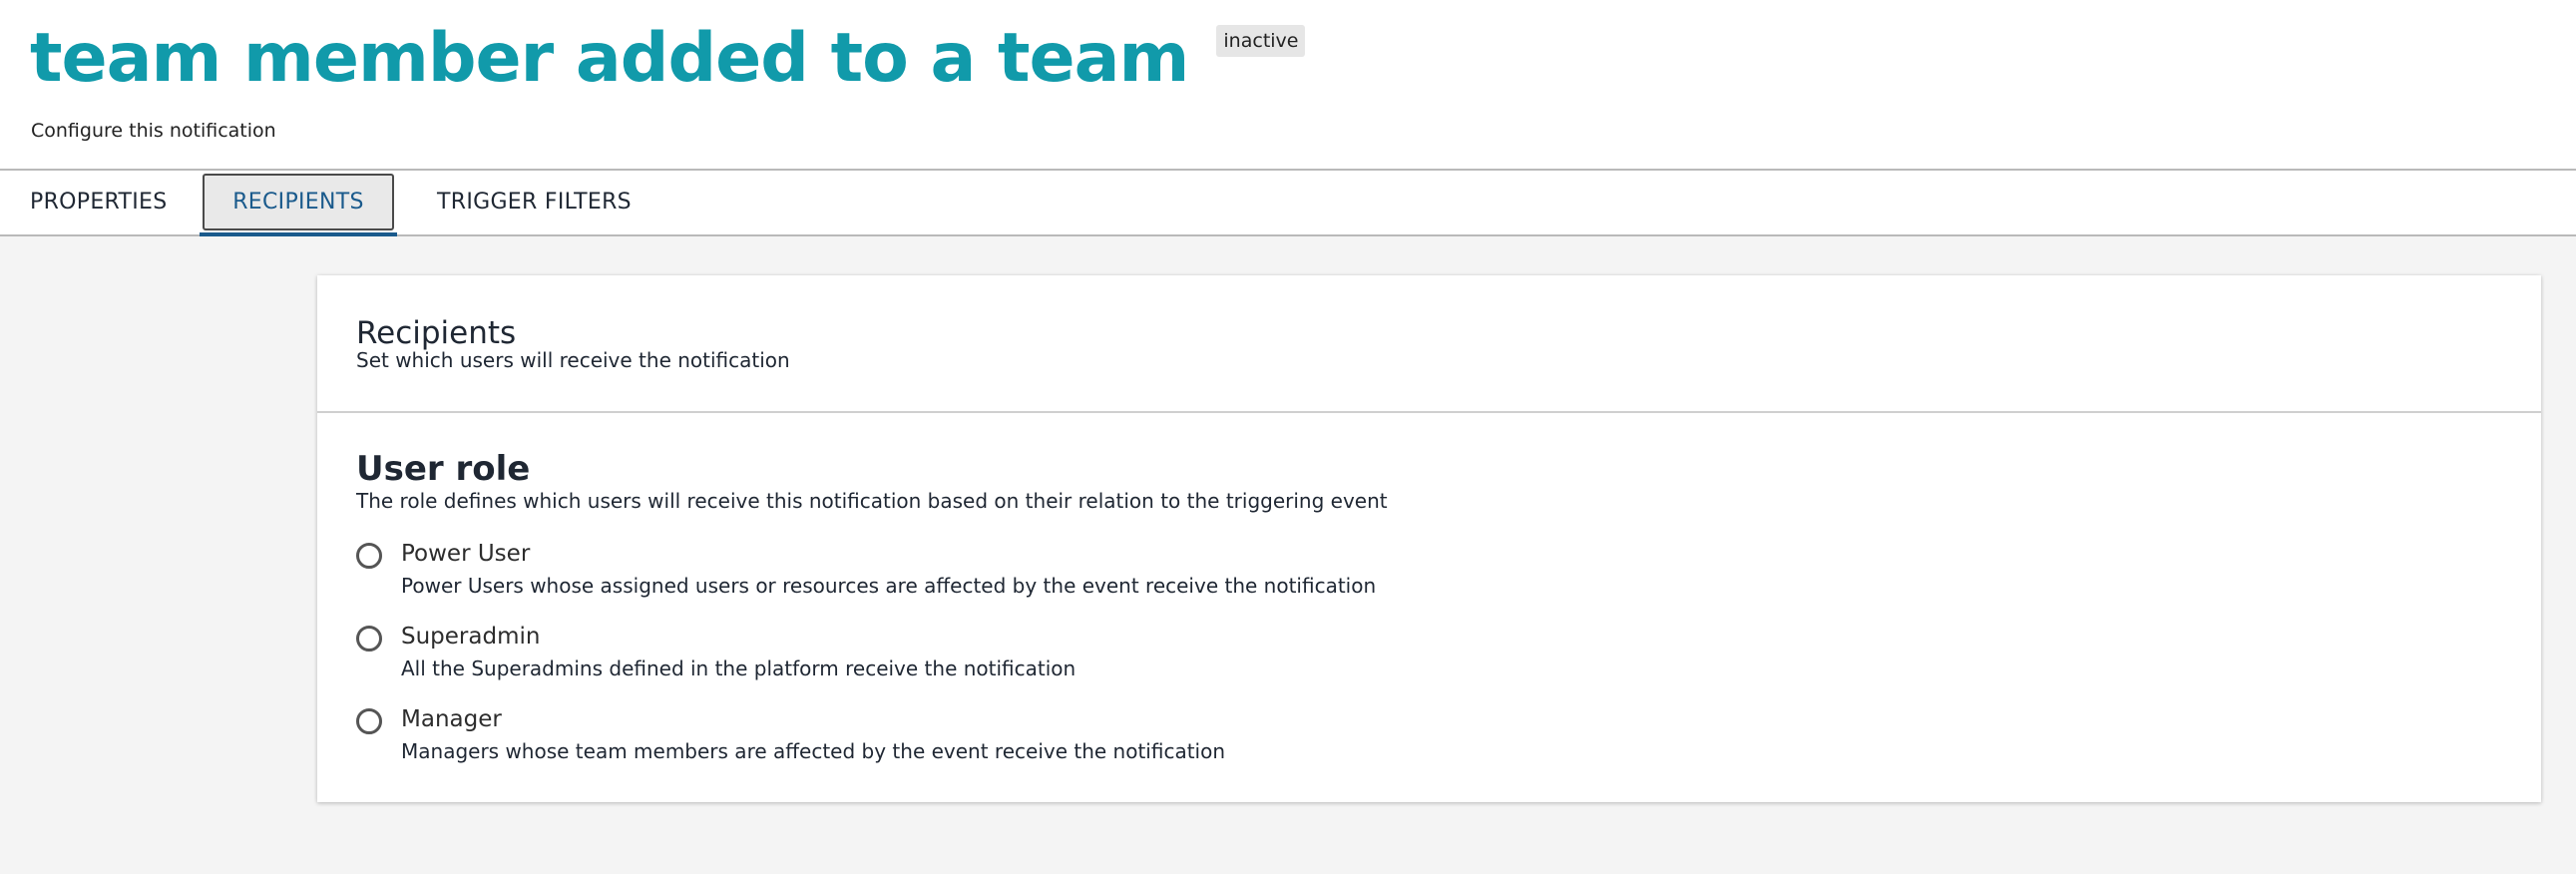  I want to click on manager-label: Manager, so click(451, 719).